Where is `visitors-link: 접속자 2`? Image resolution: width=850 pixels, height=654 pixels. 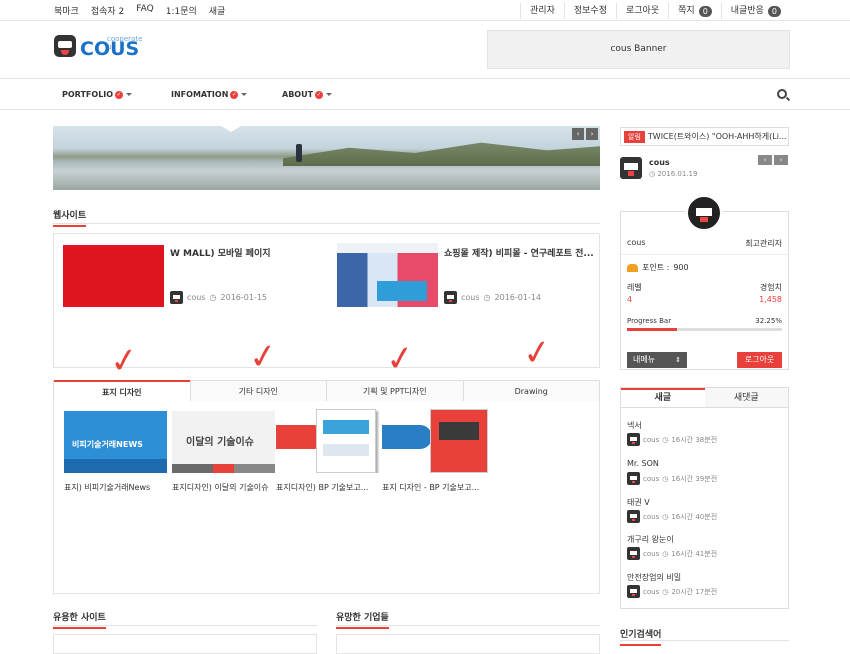
visitors-link: 접속자 2 is located at coordinates (107, 10).